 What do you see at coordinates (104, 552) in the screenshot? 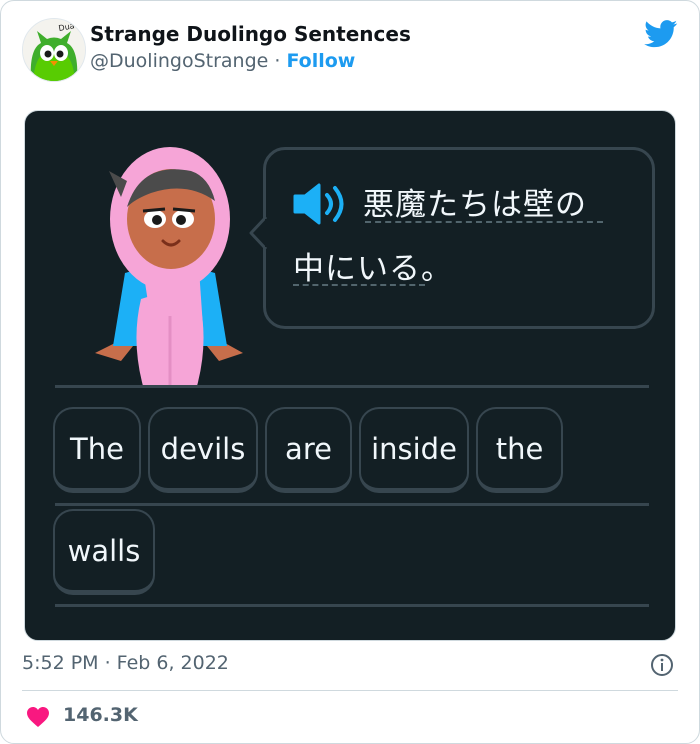
I see `word-chip-walls: walls` at bounding box center [104, 552].